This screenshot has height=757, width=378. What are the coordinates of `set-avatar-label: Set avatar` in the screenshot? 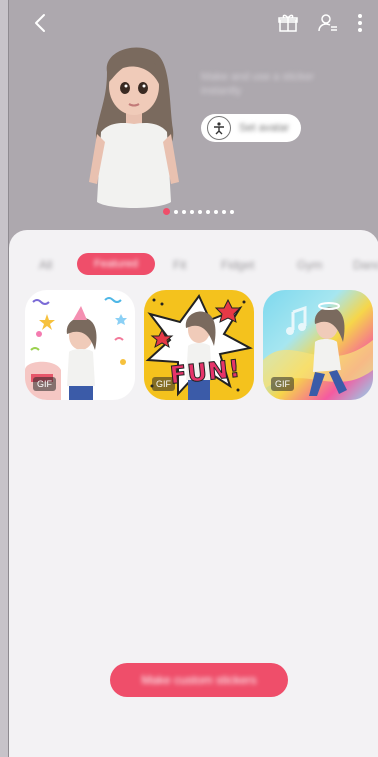 It's located at (264, 128).